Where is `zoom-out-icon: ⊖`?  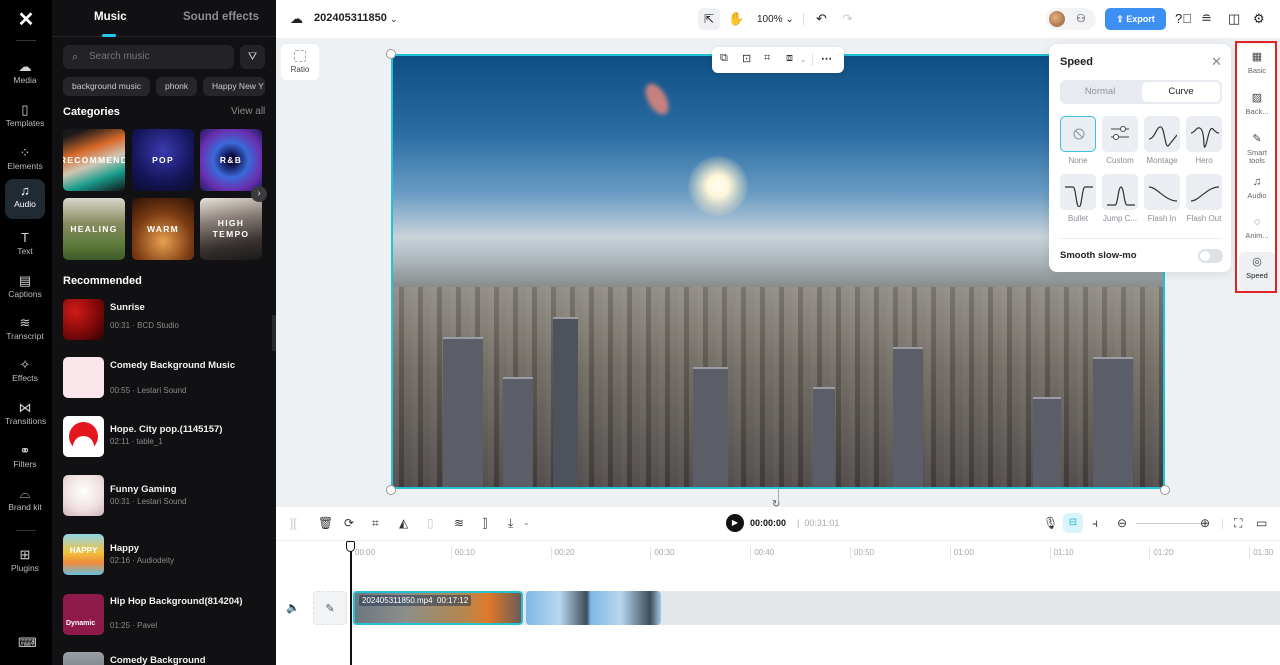 zoom-out-icon: ⊖ is located at coordinates (1122, 523).